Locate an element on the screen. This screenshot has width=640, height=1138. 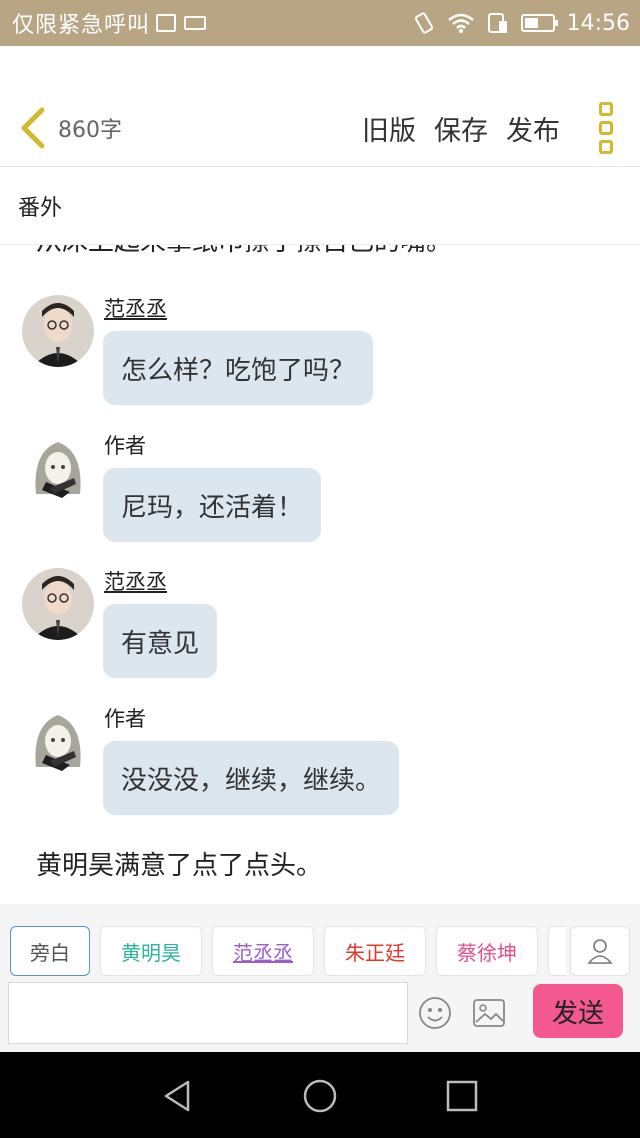
role-button: 蔡徐坤 is located at coordinates (487, 951).